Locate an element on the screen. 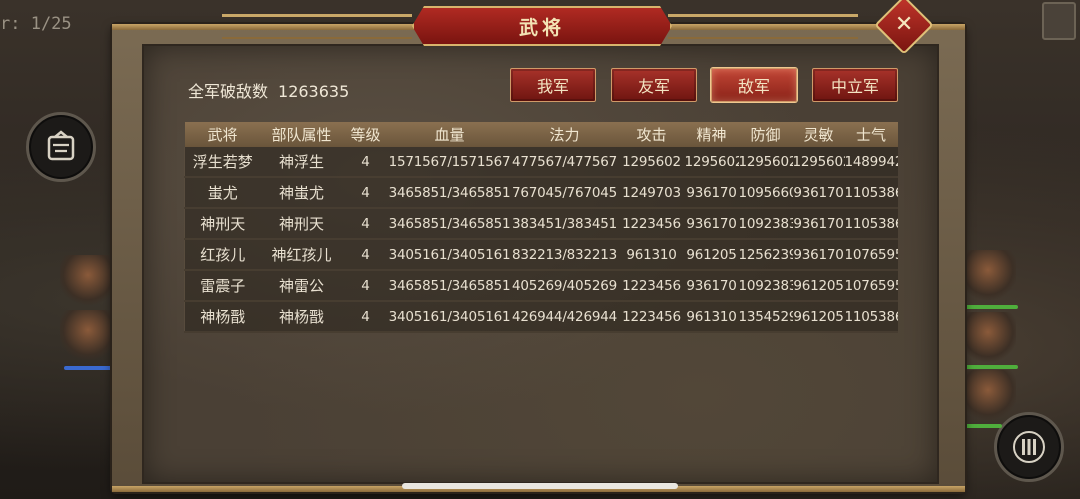 Image resolution: width=1080 pixels, height=499 pixels. total-kills-label: 全军破敌数 is located at coordinates (228, 91).